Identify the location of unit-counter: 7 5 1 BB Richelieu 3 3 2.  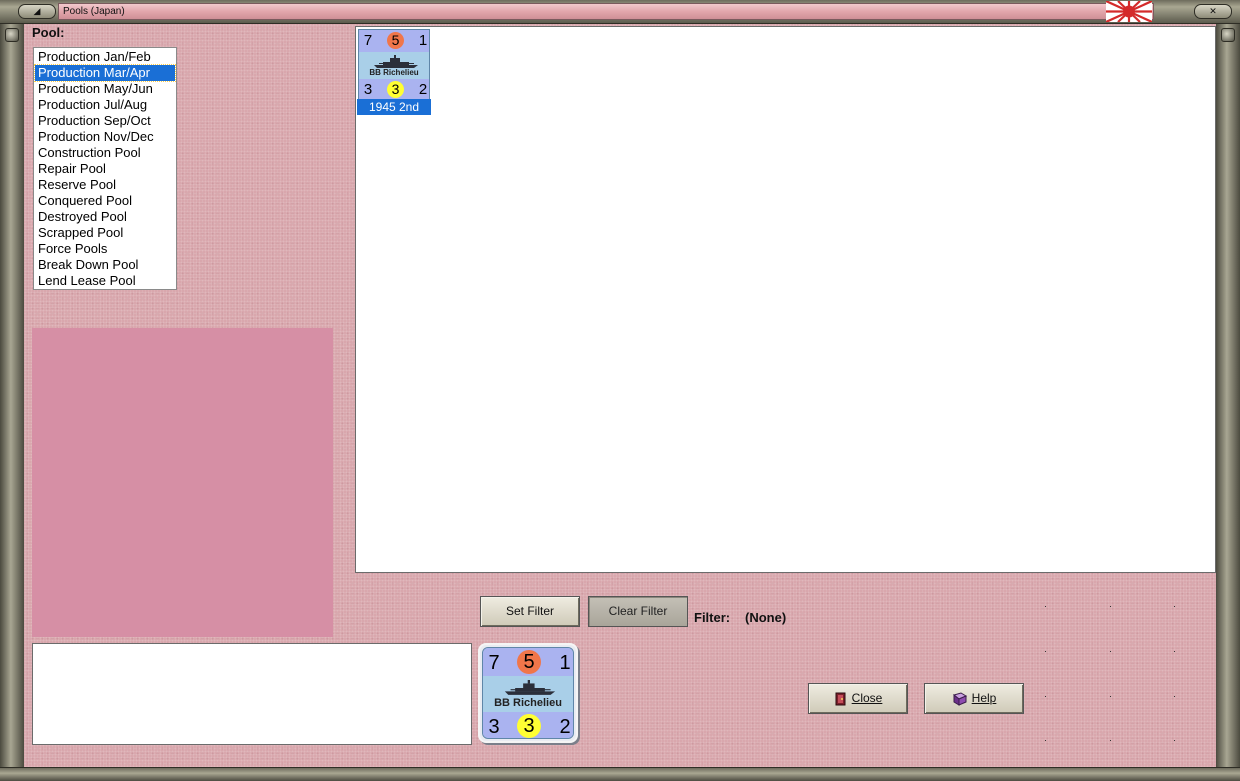
(394, 64).